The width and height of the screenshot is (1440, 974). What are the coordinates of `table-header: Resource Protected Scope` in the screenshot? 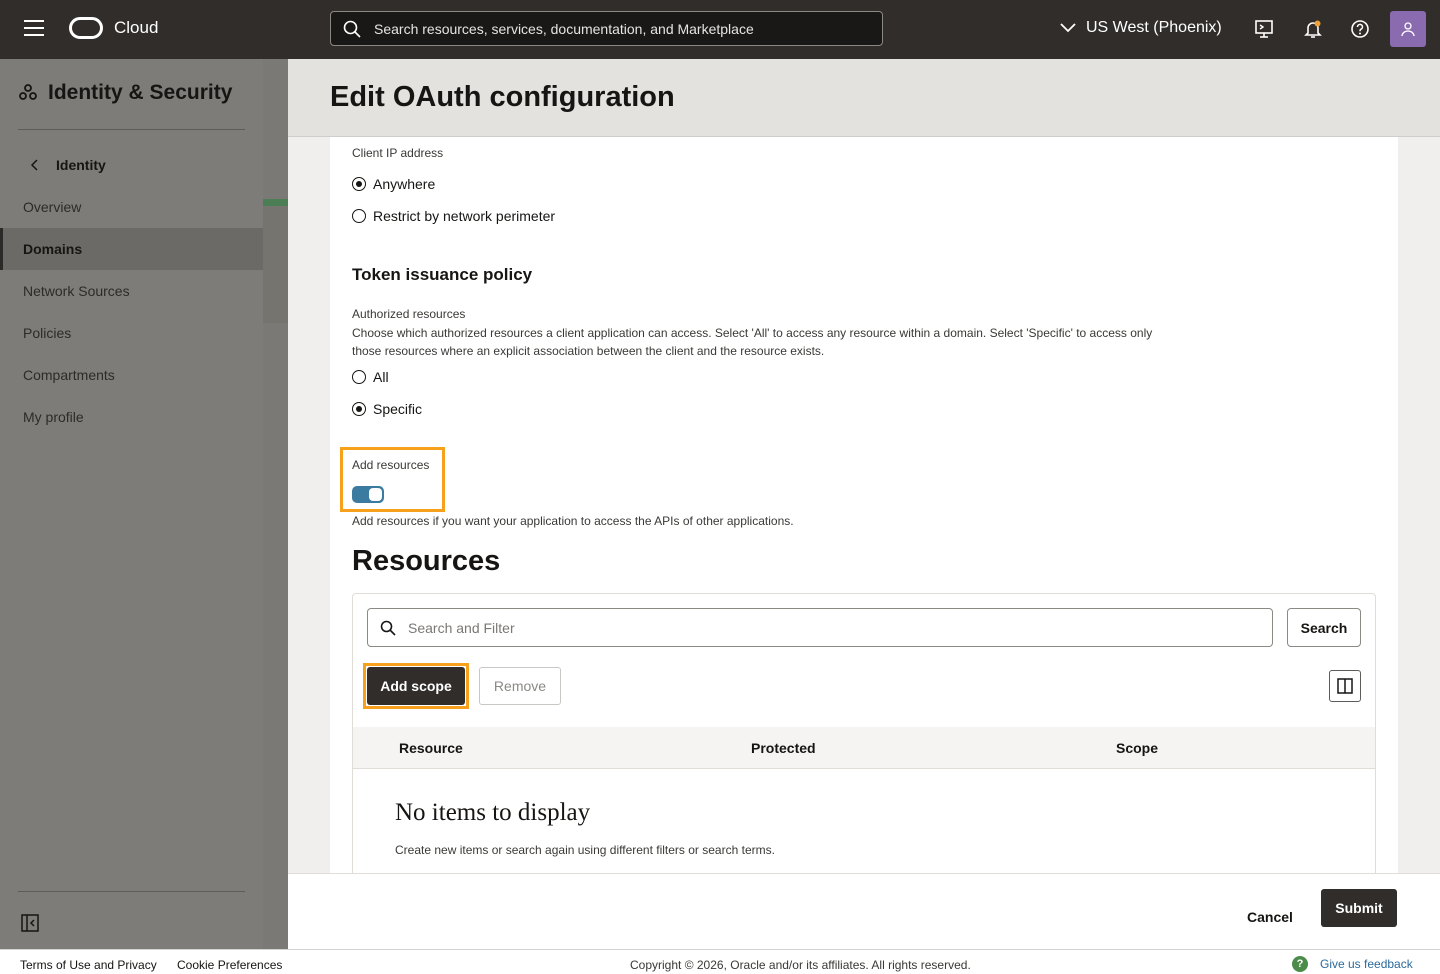 It's located at (864, 748).